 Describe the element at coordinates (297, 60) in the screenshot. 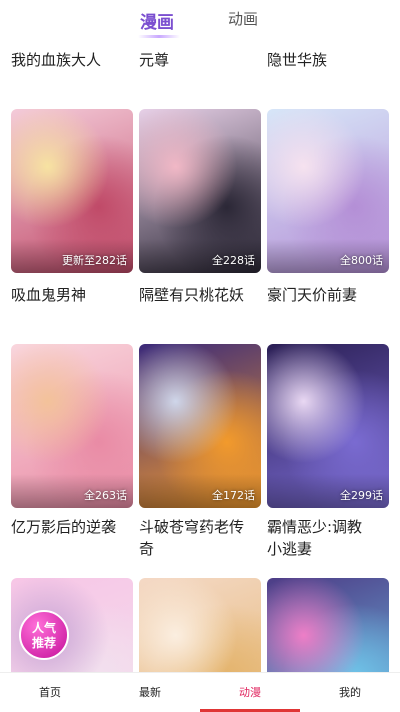

I see `comic-title: 隐世华族` at that location.